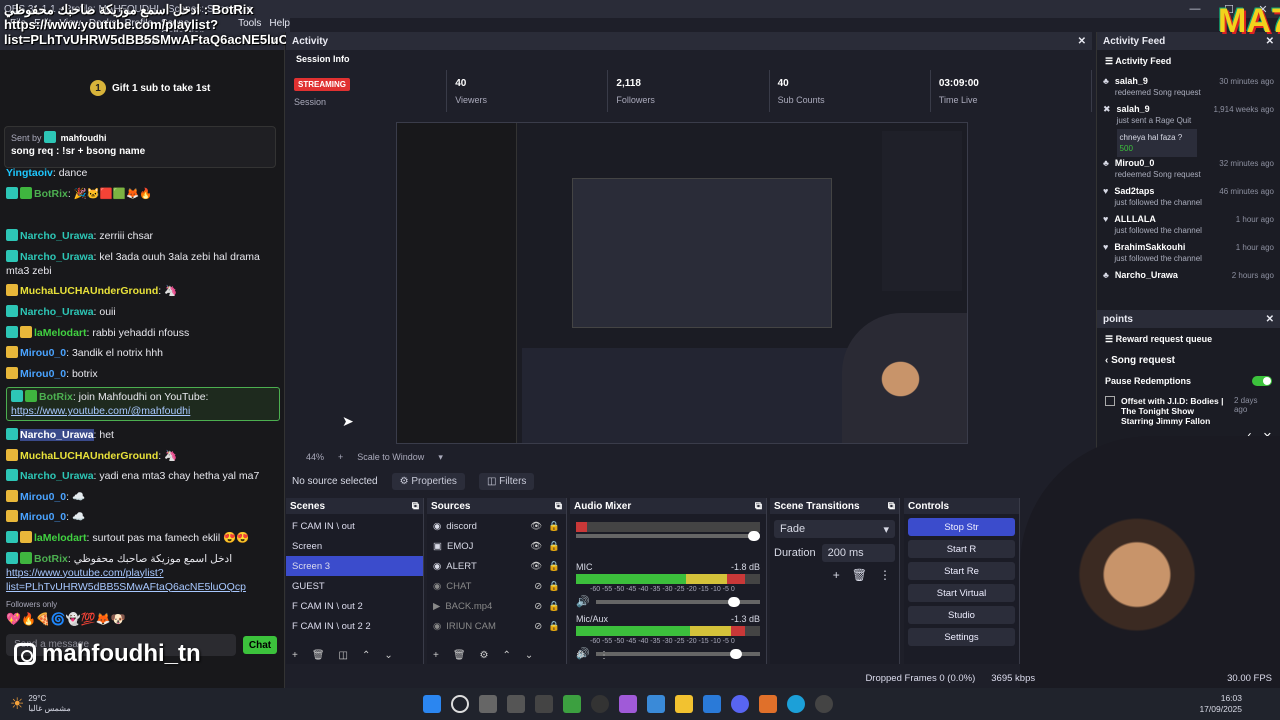  What do you see at coordinates (100, 411) in the screenshot?
I see `youtube-link: https://www.youtube.com/@mahfoudhi` at bounding box center [100, 411].